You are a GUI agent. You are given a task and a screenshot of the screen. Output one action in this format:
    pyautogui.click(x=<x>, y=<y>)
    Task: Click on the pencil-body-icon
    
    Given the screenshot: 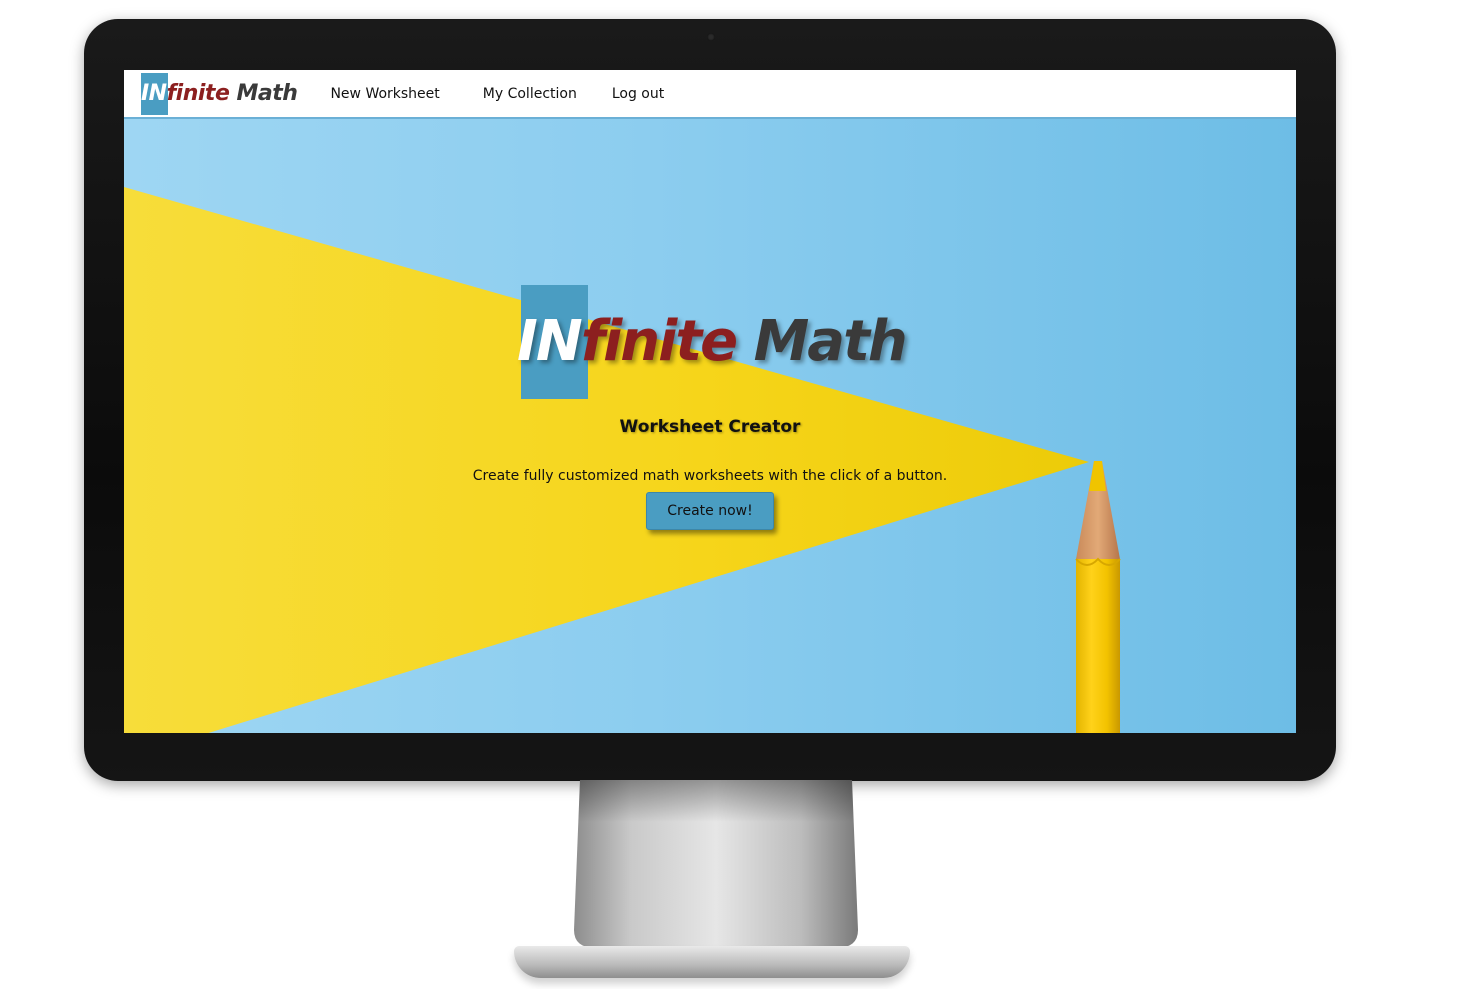 What is the action you would take?
    pyautogui.click(x=1098, y=646)
    